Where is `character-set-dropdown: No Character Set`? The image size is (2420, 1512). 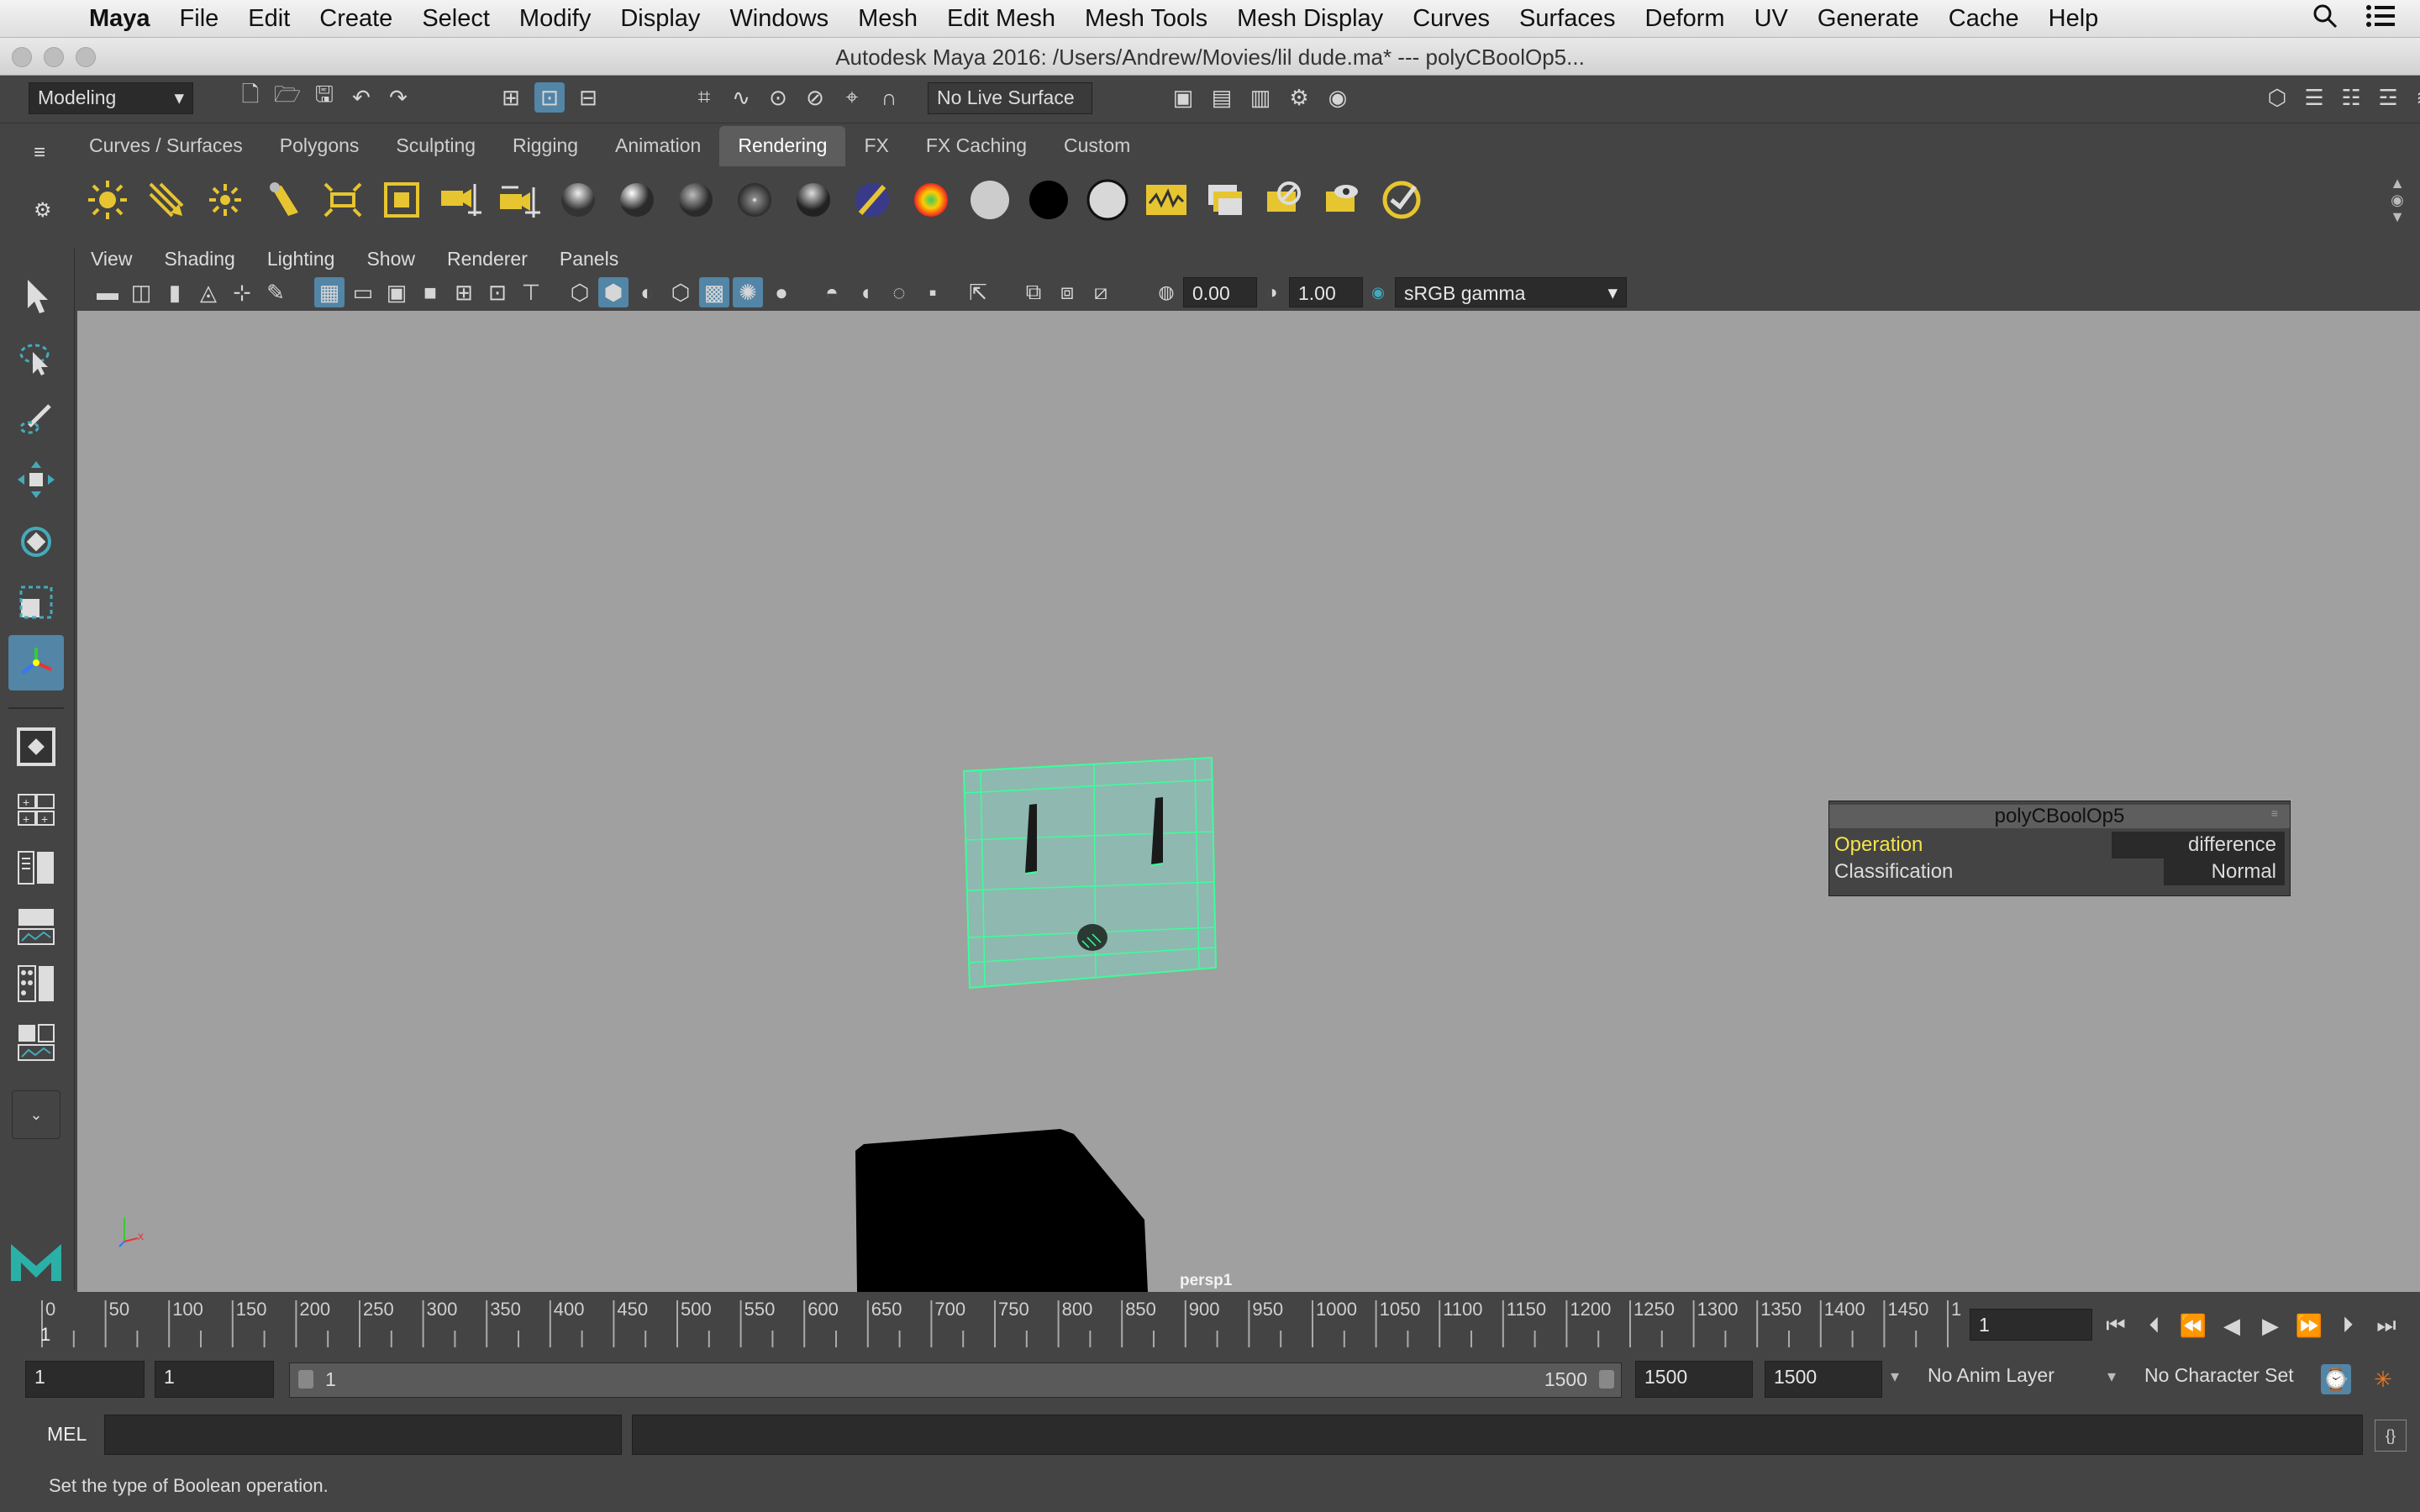
character-set-dropdown: No Character Set is located at coordinates (2226, 1379).